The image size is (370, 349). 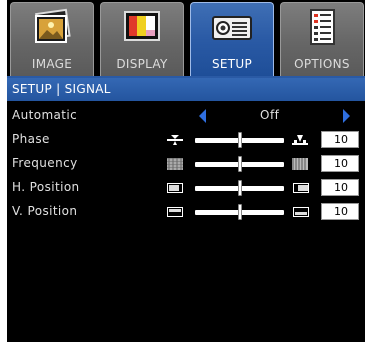 What do you see at coordinates (322, 64) in the screenshot?
I see `tab-options-label: OPTIONS` at bounding box center [322, 64].